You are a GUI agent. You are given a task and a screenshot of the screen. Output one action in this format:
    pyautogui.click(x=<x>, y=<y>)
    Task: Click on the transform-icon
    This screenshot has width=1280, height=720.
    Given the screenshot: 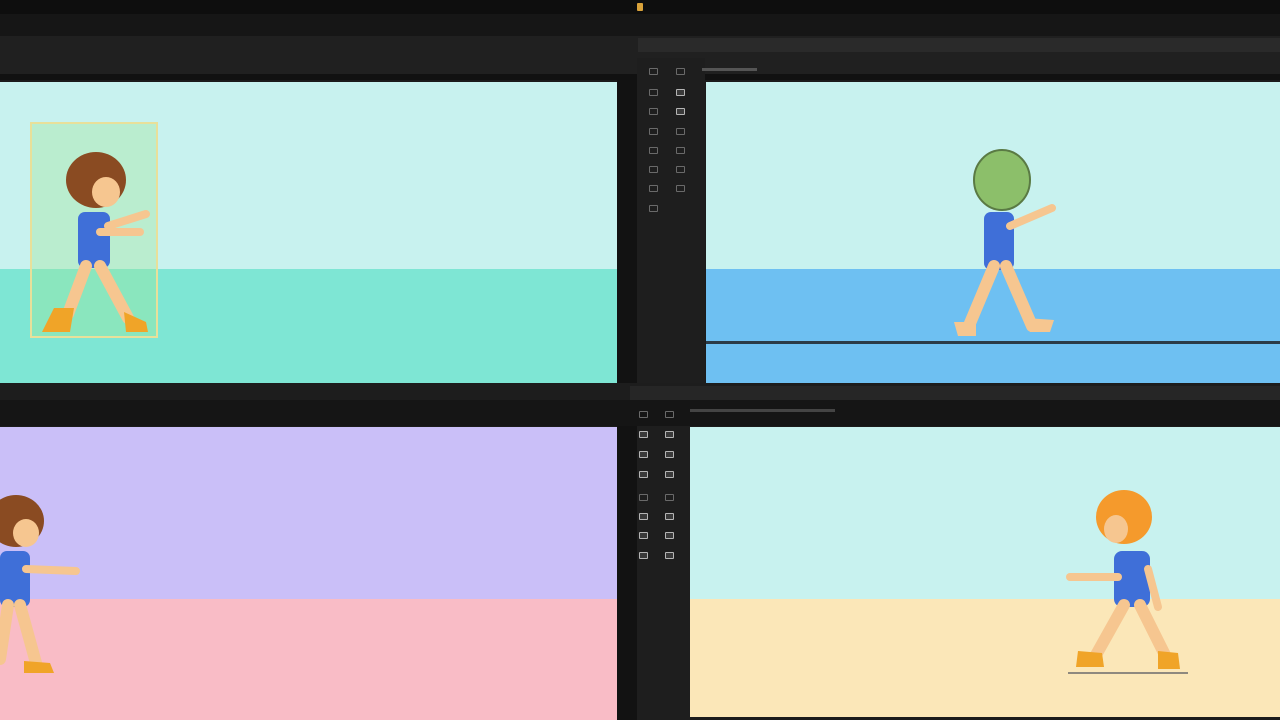 What is the action you would take?
    pyautogui.click(x=669, y=434)
    